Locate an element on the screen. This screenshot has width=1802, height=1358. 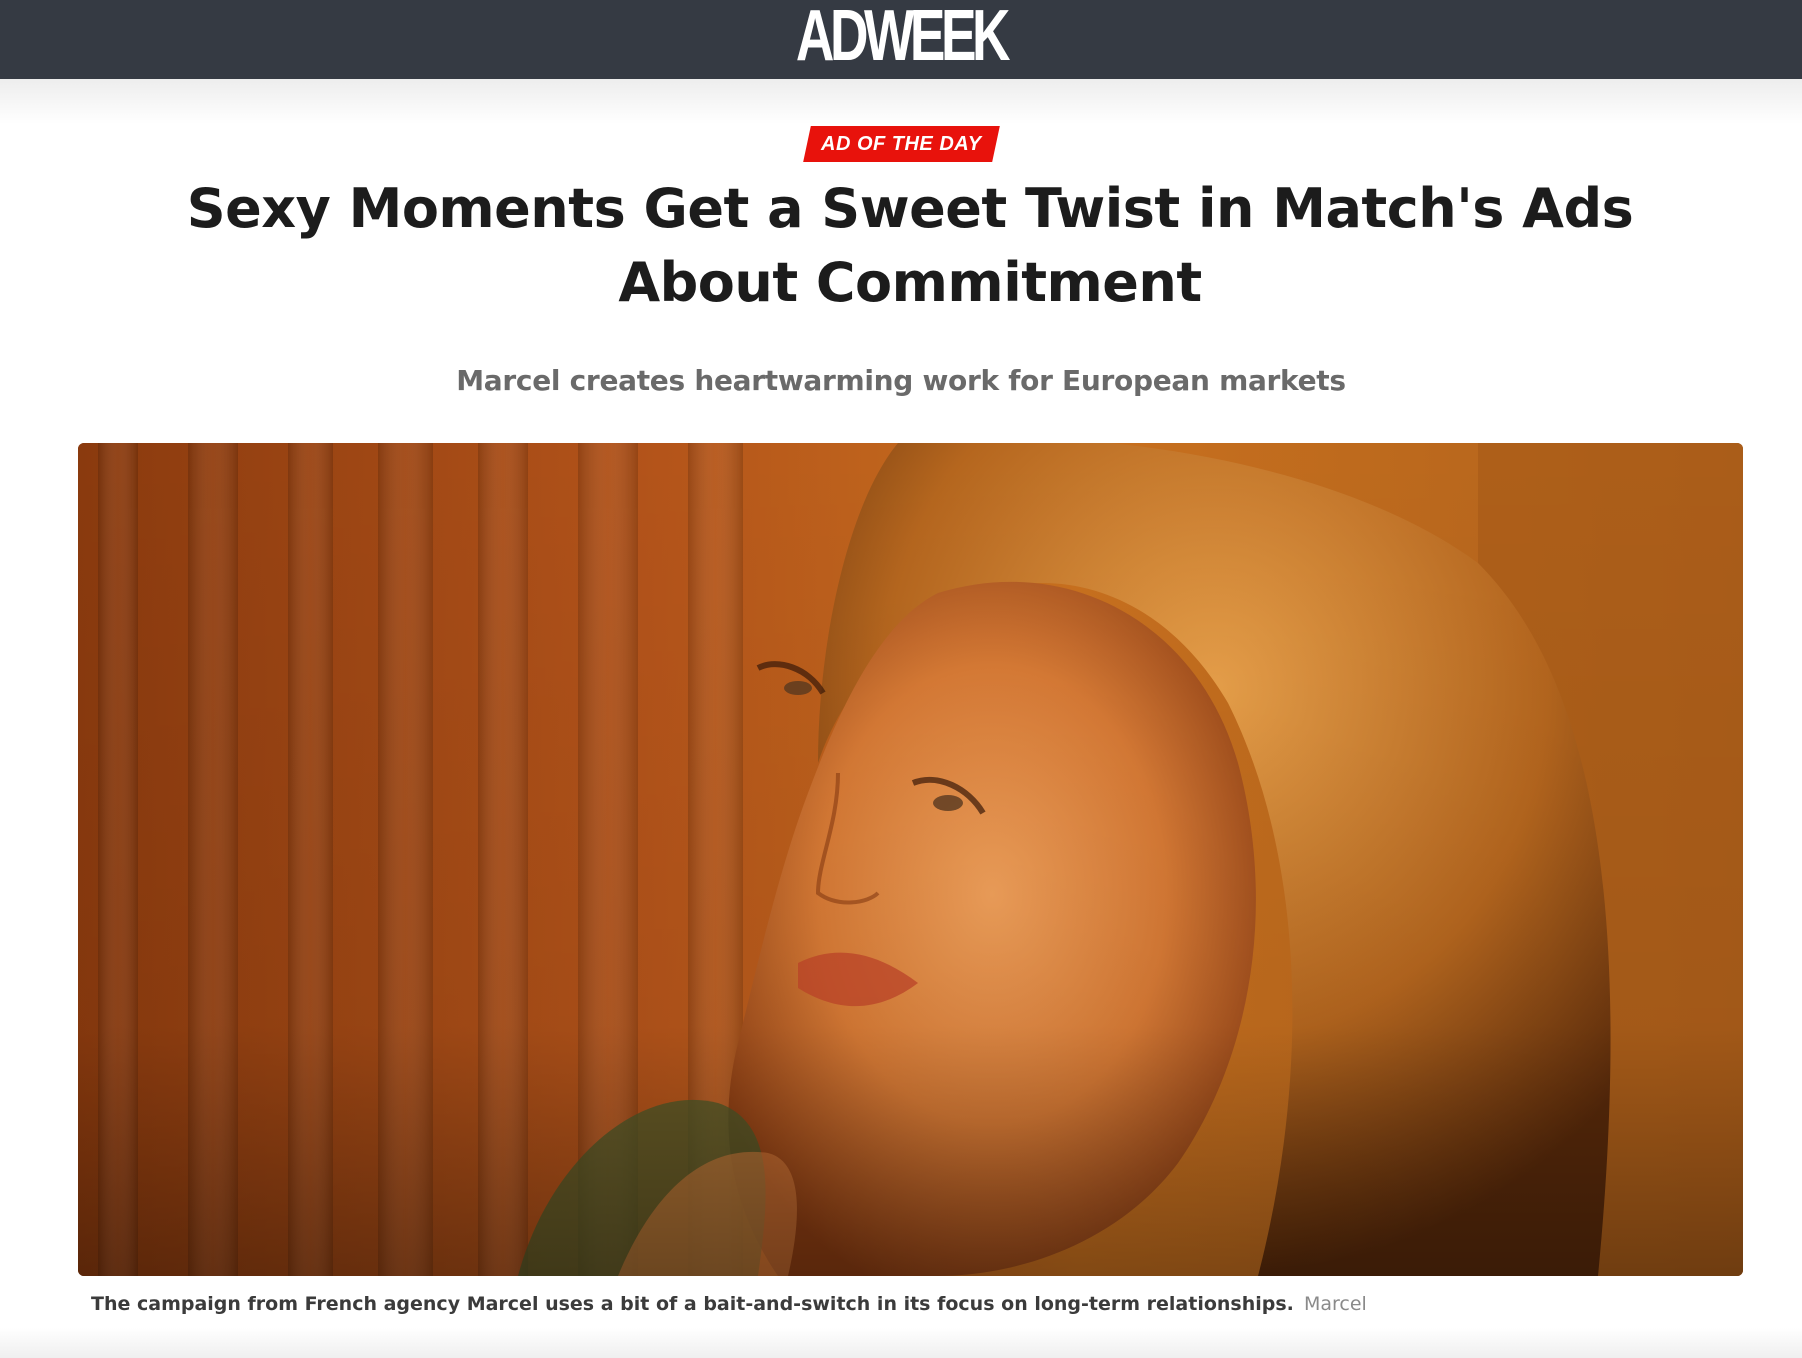
category-badge-wrap: AD OF THE DAY is located at coordinates (901, 144).